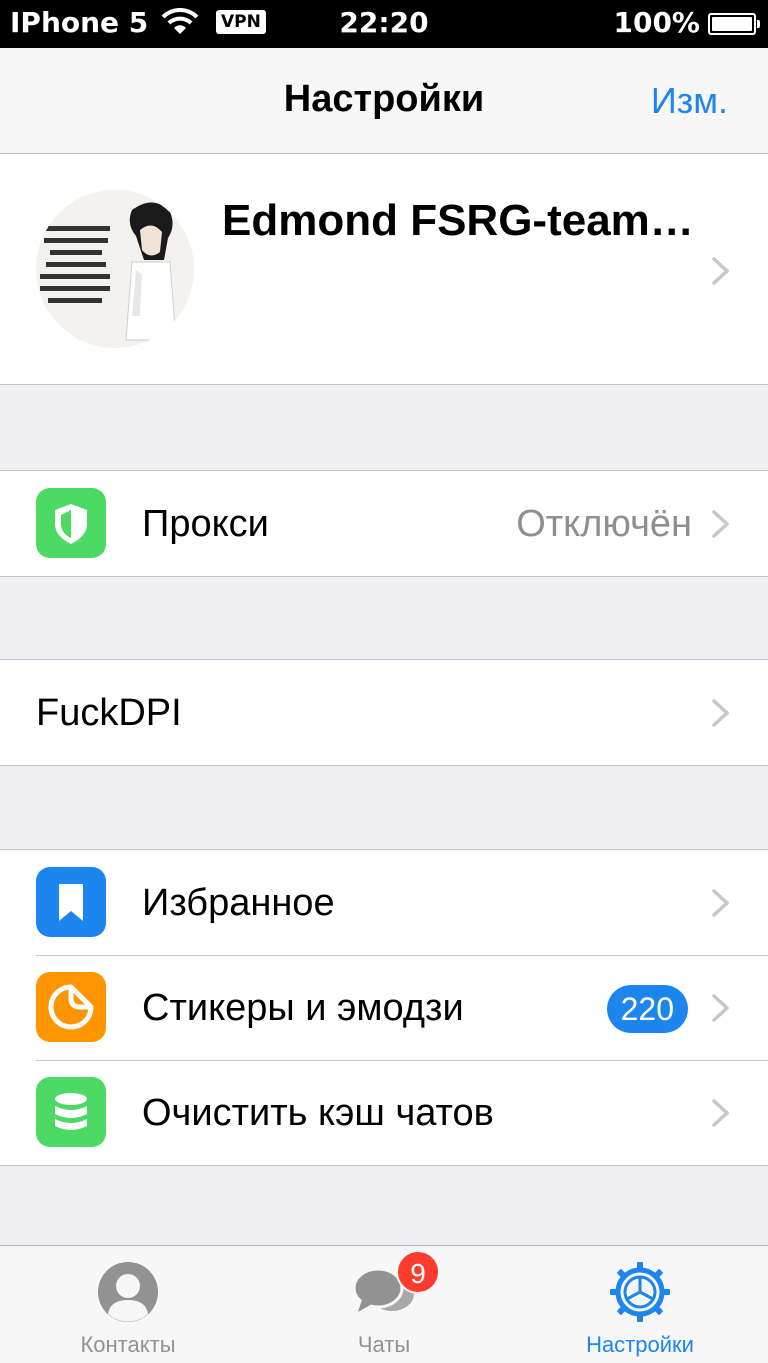  Describe the element at coordinates (384, 101) in the screenshot. I see `nav-bar: Настройки Изм.` at that location.